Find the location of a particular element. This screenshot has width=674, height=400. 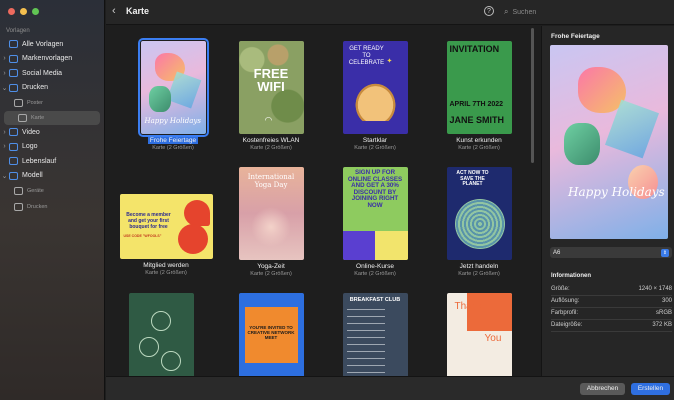

search-field: ⌕ is located at coordinates (584, 12).